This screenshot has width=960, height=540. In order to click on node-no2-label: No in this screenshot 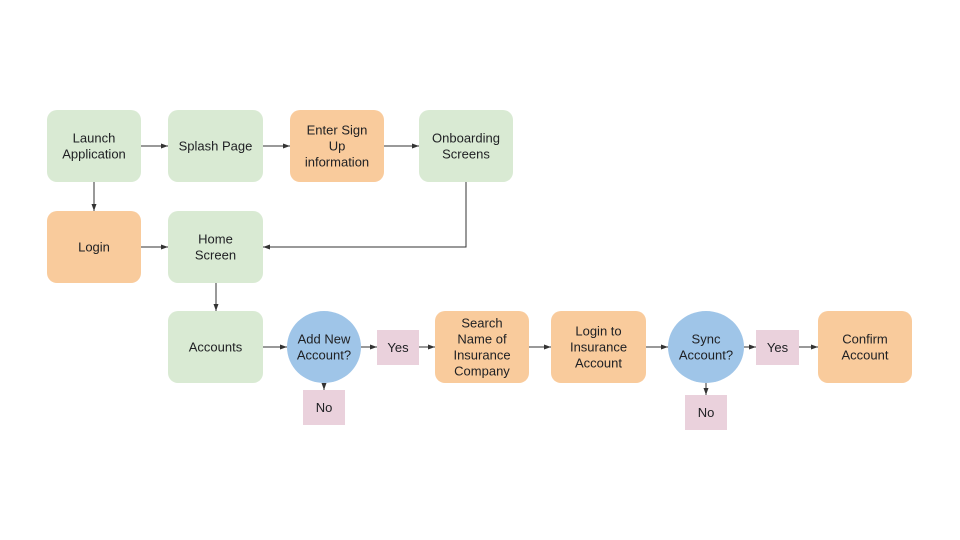, I will do `click(706, 412)`.